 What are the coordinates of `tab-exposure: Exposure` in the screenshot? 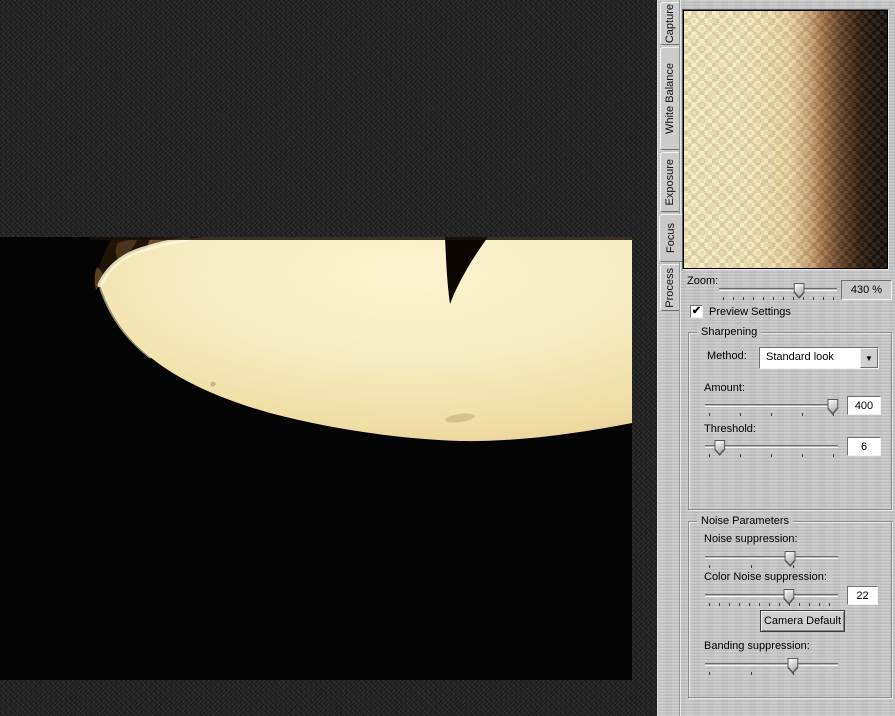 It's located at (669, 182).